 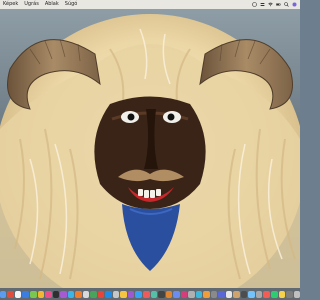 I want to click on dock, so click(x=150, y=294).